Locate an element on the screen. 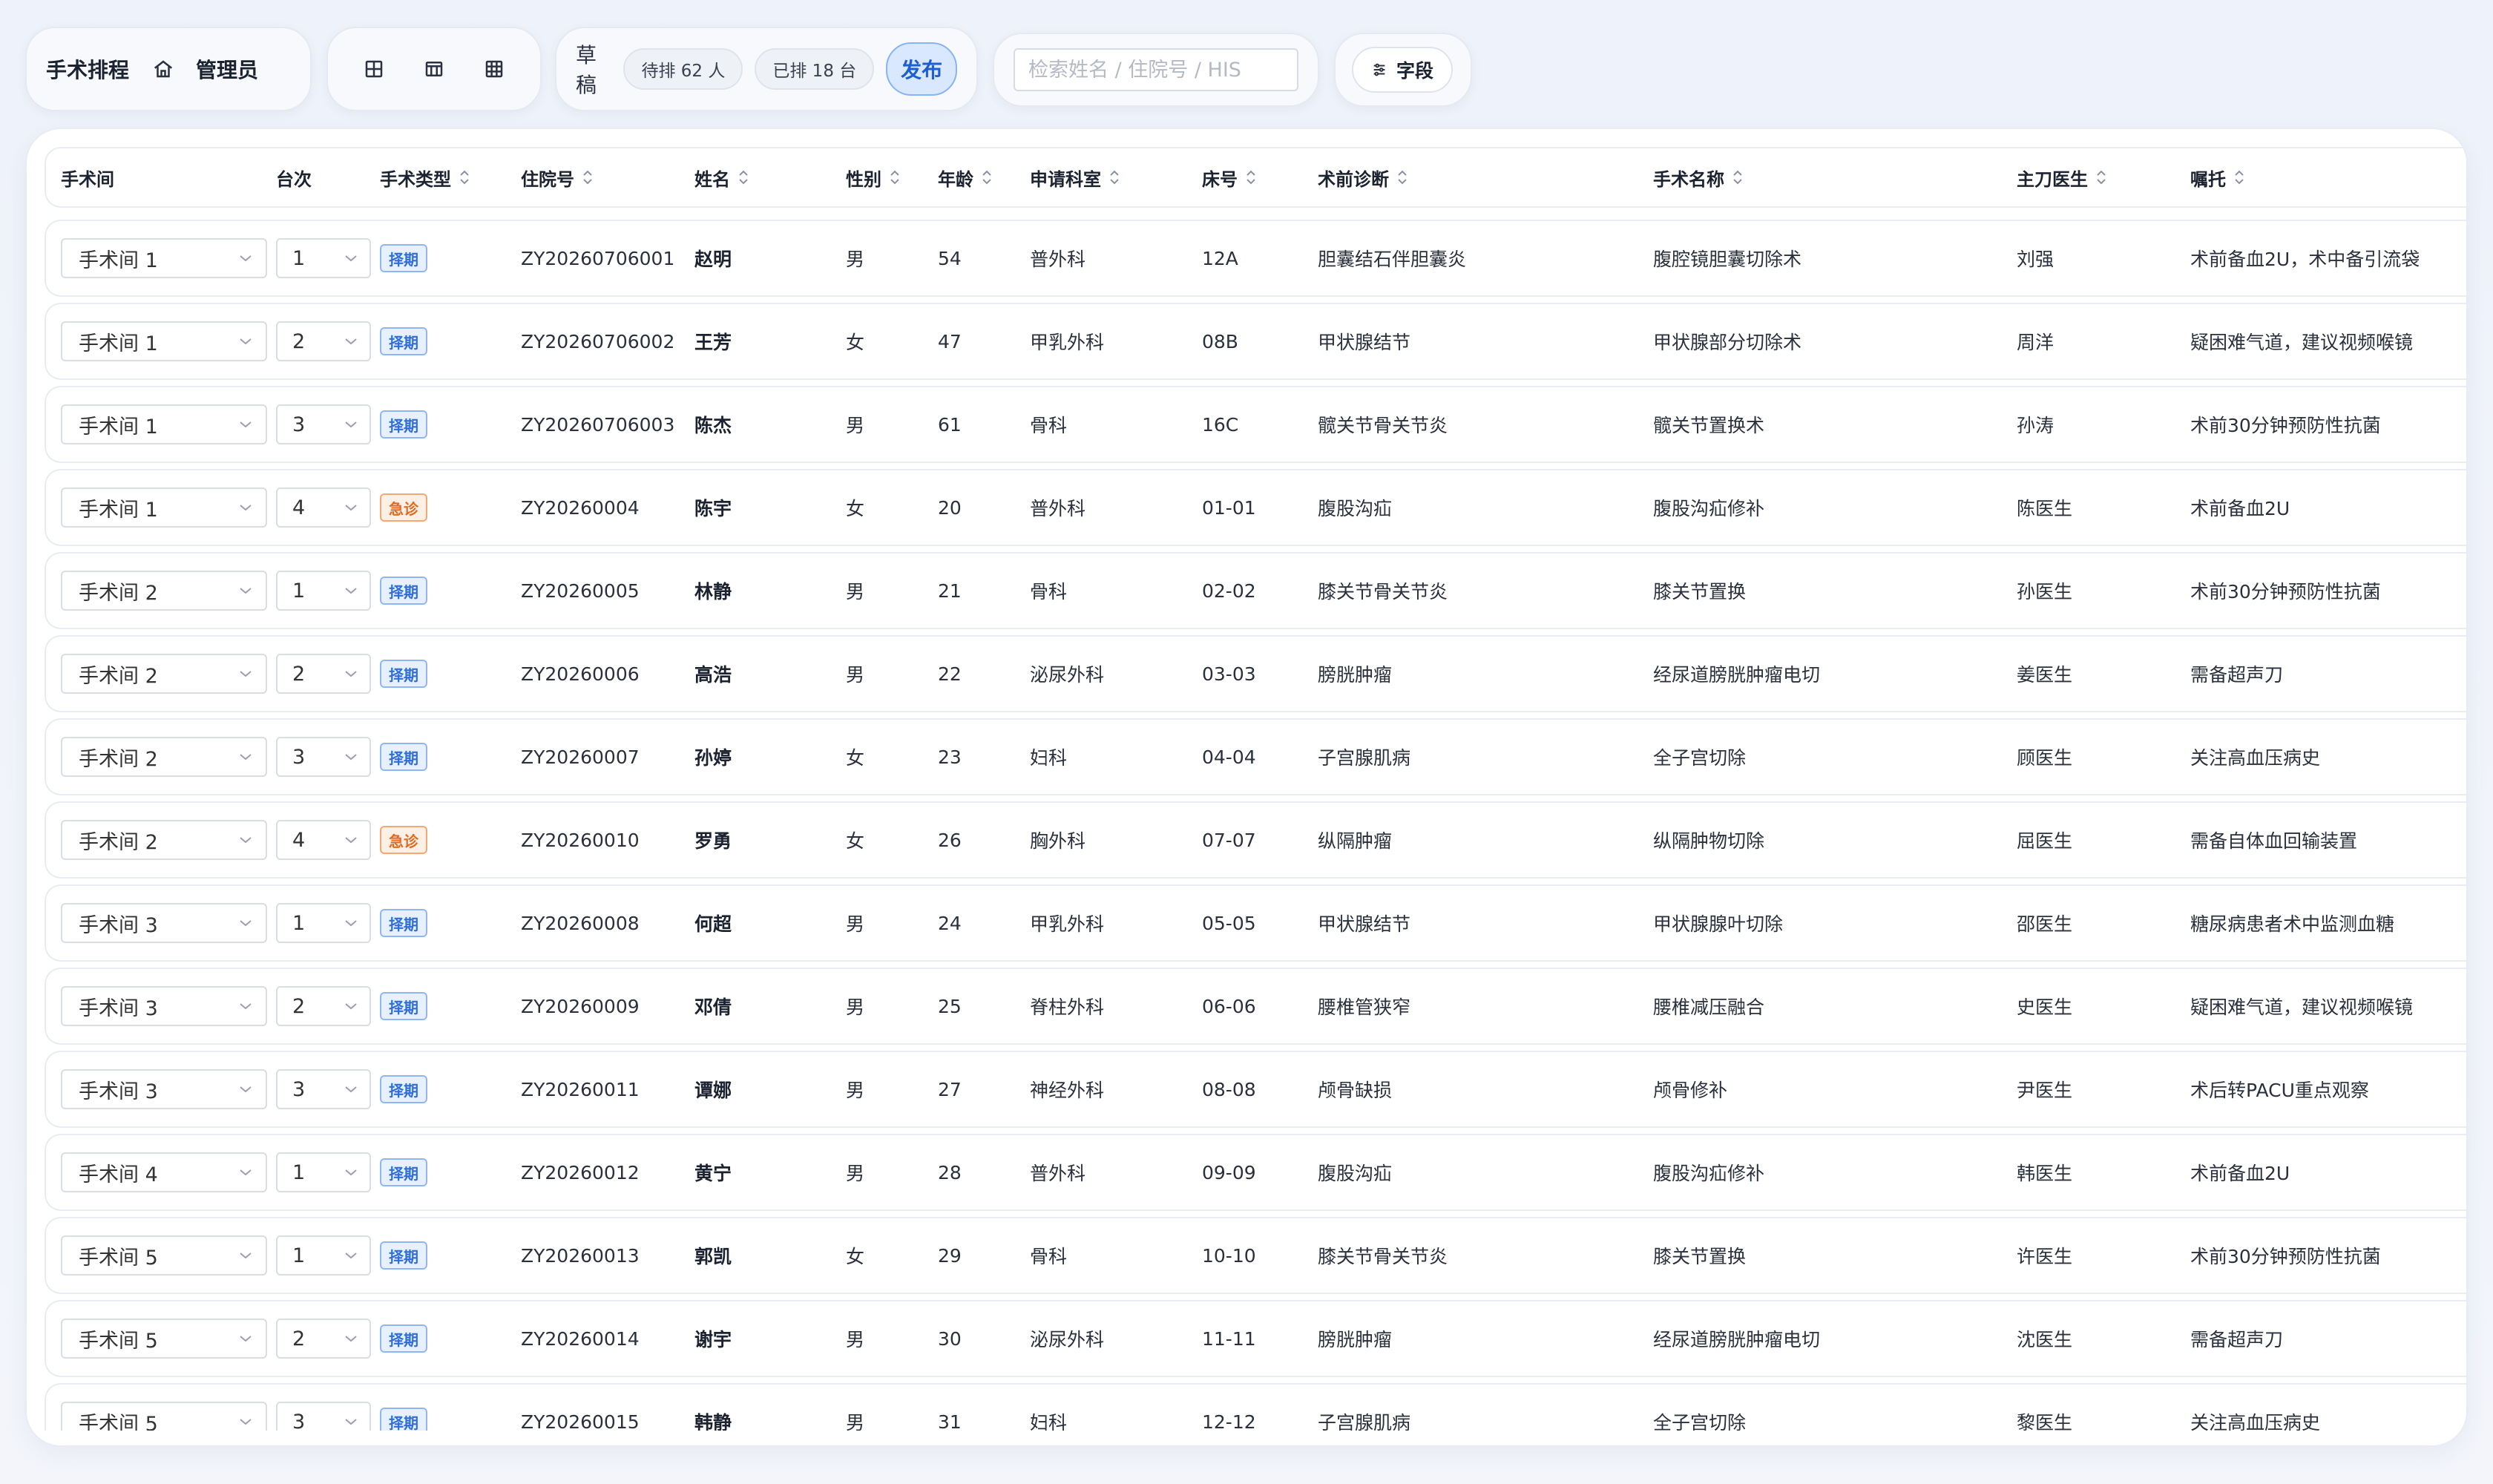  column-header-surgeon: 主刀医生 is located at coordinates (2062, 177).